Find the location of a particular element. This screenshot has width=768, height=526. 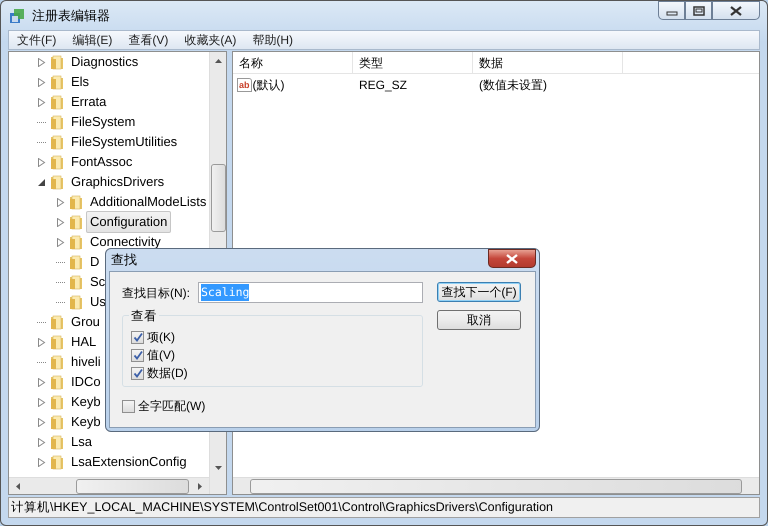

field-label: 查找目标(N): is located at coordinates (156, 293).